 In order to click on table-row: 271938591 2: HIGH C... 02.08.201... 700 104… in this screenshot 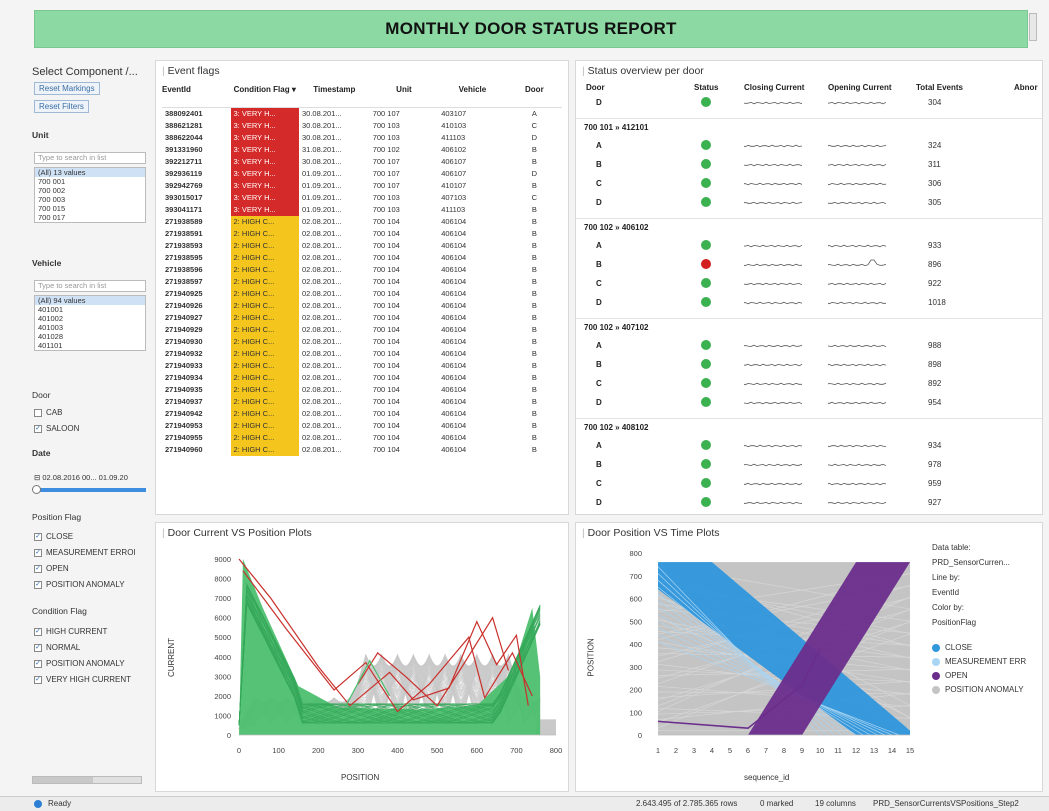, I will do `click(362, 233)`.